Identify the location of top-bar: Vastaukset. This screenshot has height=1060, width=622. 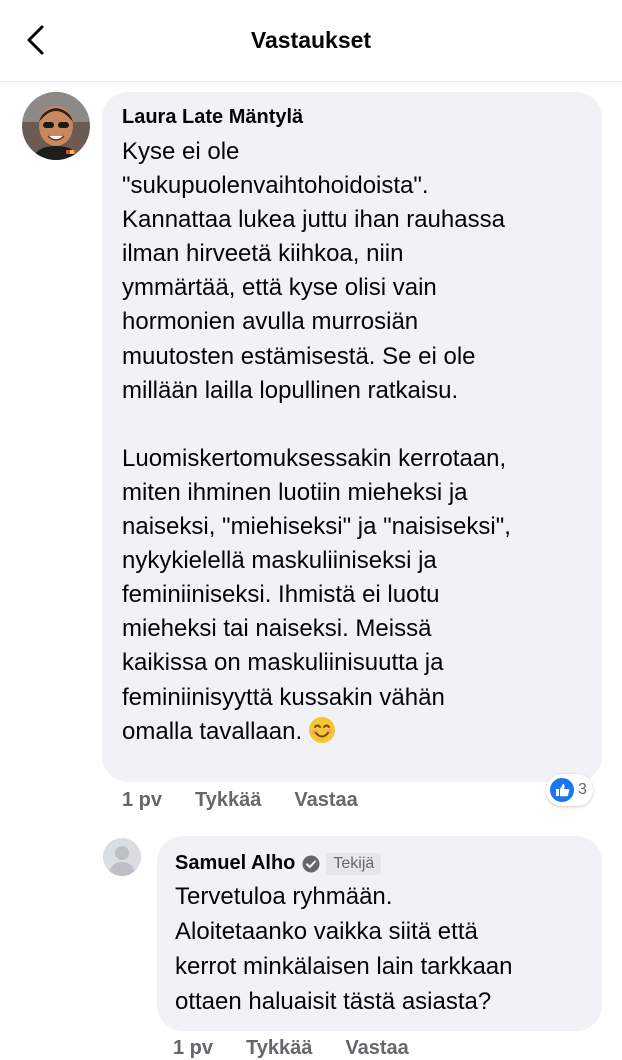
(311, 41).